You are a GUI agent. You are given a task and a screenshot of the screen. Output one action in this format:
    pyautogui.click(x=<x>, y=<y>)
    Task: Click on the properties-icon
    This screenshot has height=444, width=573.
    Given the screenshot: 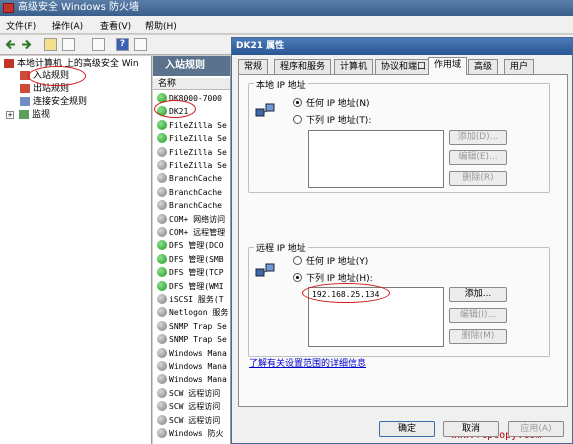 What is the action you would take?
    pyautogui.click(x=140, y=44)
    